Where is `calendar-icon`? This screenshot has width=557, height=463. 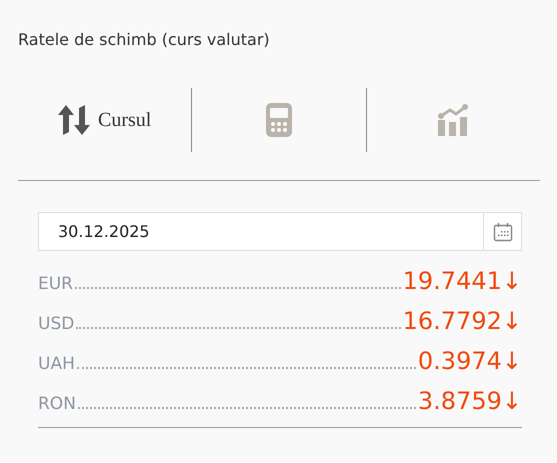 calendar-icon is located at coordinates (502, 232).